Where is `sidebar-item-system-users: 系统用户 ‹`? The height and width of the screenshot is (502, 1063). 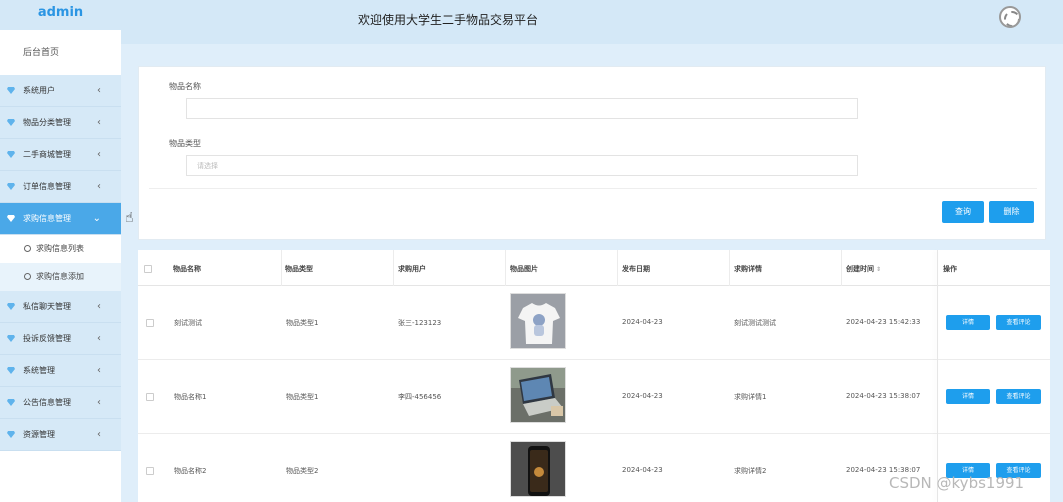
sidebar-item-system-users: 系统用户 ‹ is located at coordinates (60, 91).